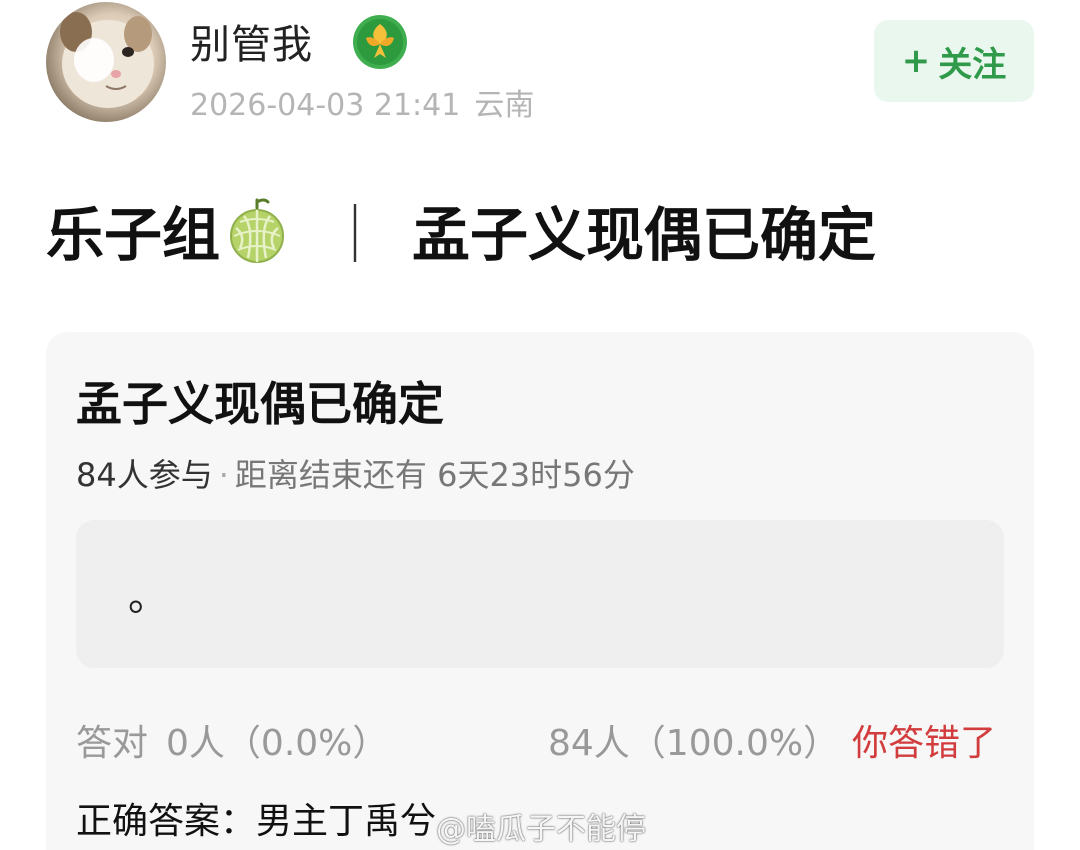 The image size is (1080, 850). Describe the element at coordinates (325, 105) in the screenshot. I see `post-time: 2026-04-03 21:41` at that location.